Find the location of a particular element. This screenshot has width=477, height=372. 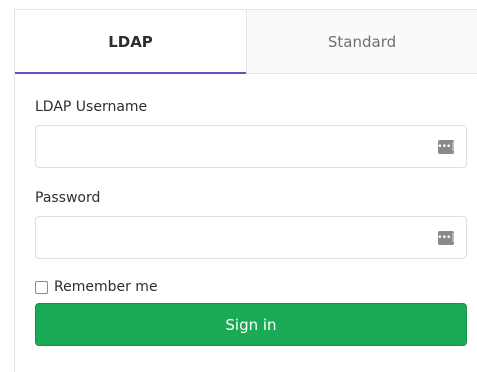

password-input is located at coordinates (251, 237).